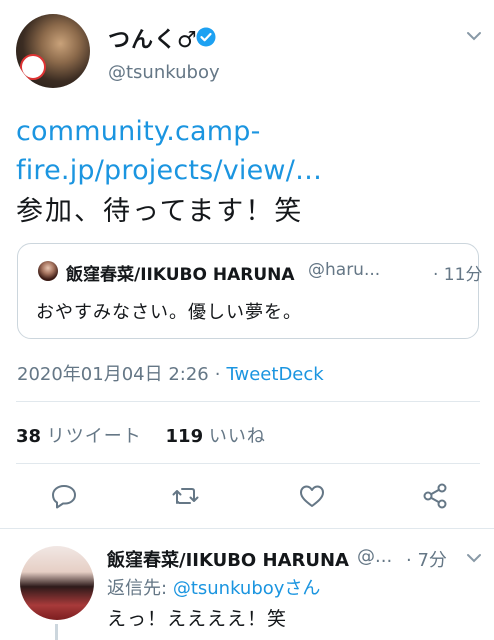  Describe the element at coordinates (28, 436) in the screenshot. I see `retweet-count: 38` at that location.